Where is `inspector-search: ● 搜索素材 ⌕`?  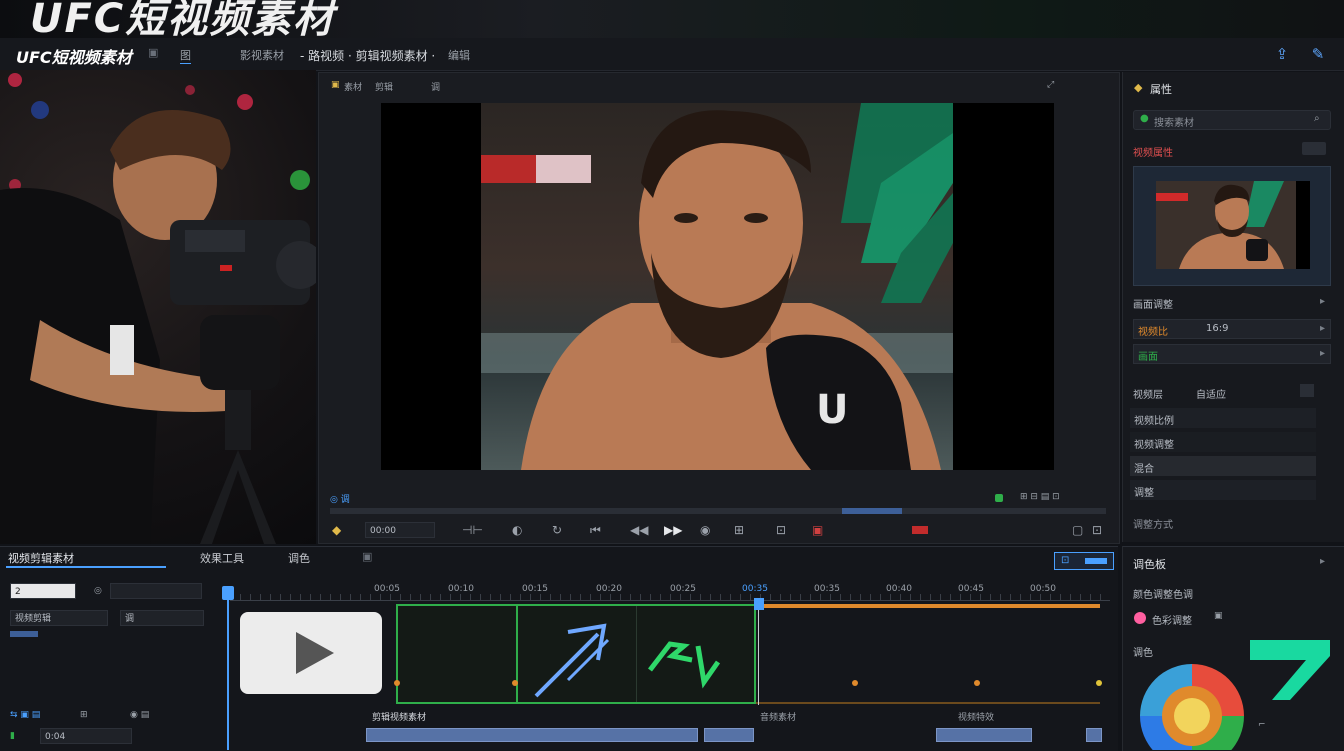
inspector-search: ● 搜索素材 ⌕ is located at coordinates (1232, 120).